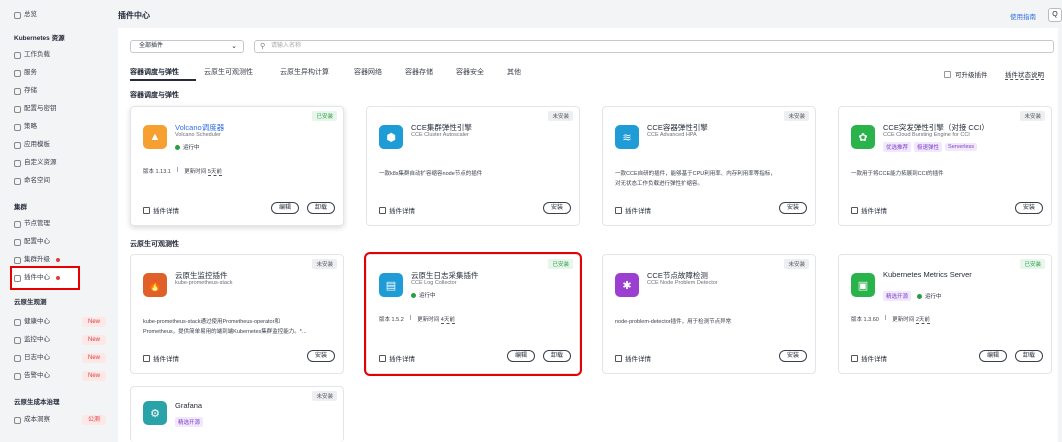 The width and height of the screenshot is (1062, 442). I want to click on help-link: 使用指南, so click(1023, 16).